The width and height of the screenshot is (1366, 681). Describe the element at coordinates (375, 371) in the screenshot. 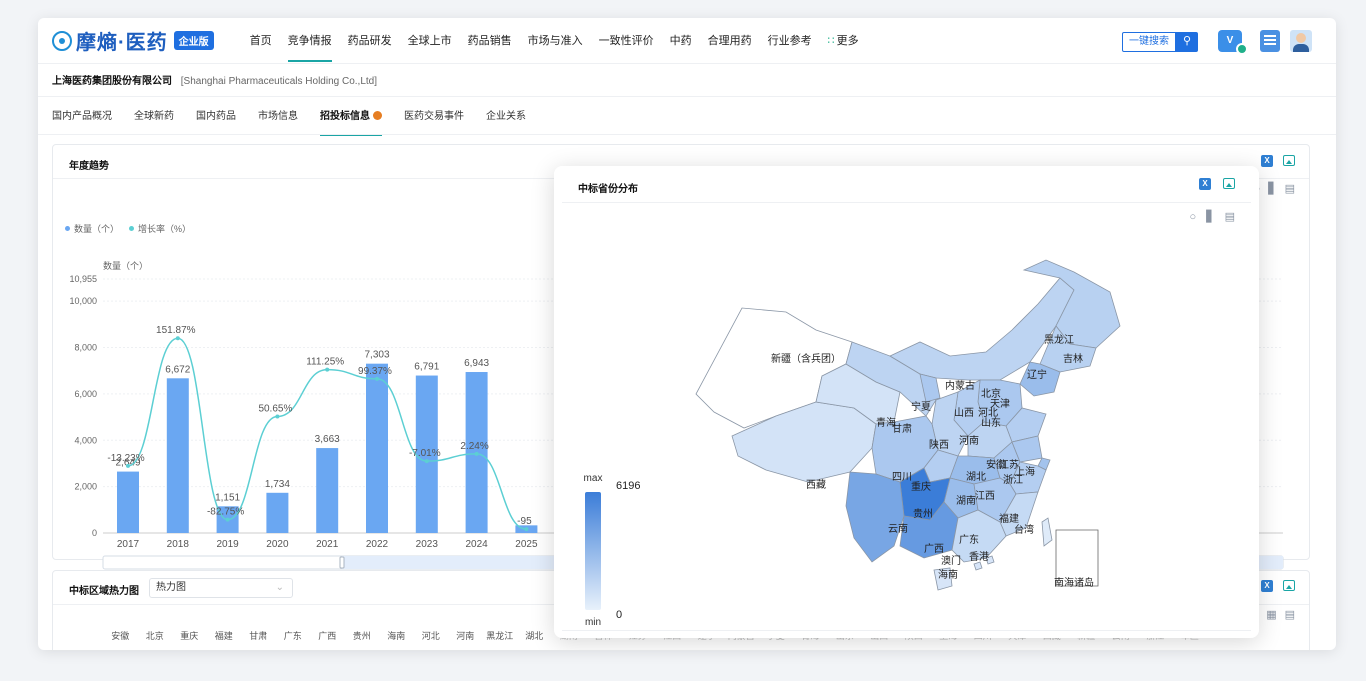

I see `rate-value-label: 99.37%` at that location.